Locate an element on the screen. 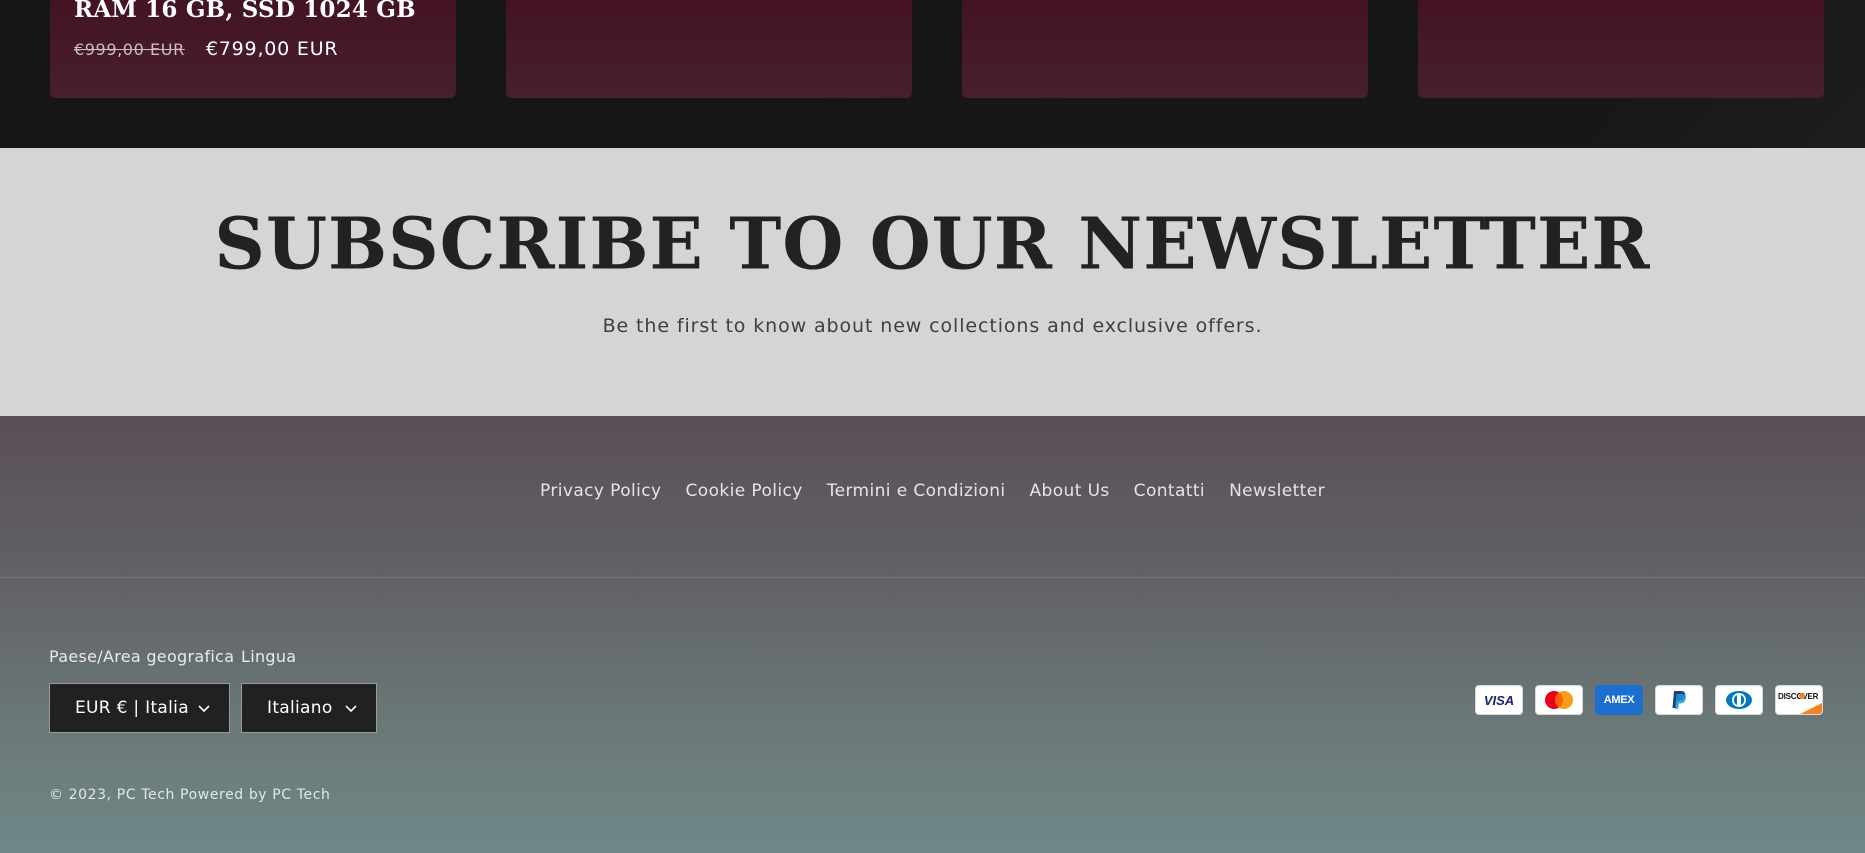 The width and height of the screenshot is (1865, 853). diners-club-icon is located at coordinates (1739, 700).